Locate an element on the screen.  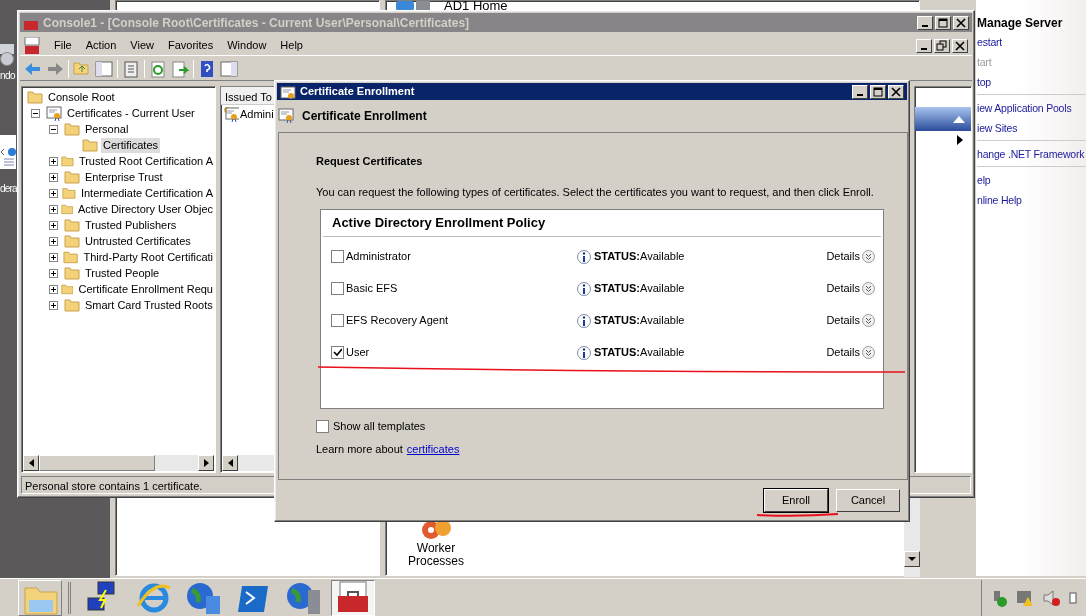
scroll-down-button is located at coordinates (912, 559).